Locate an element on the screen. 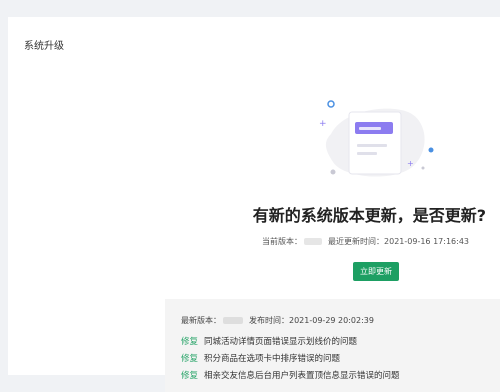  latest-version-value is located at coordinates (233, 320).